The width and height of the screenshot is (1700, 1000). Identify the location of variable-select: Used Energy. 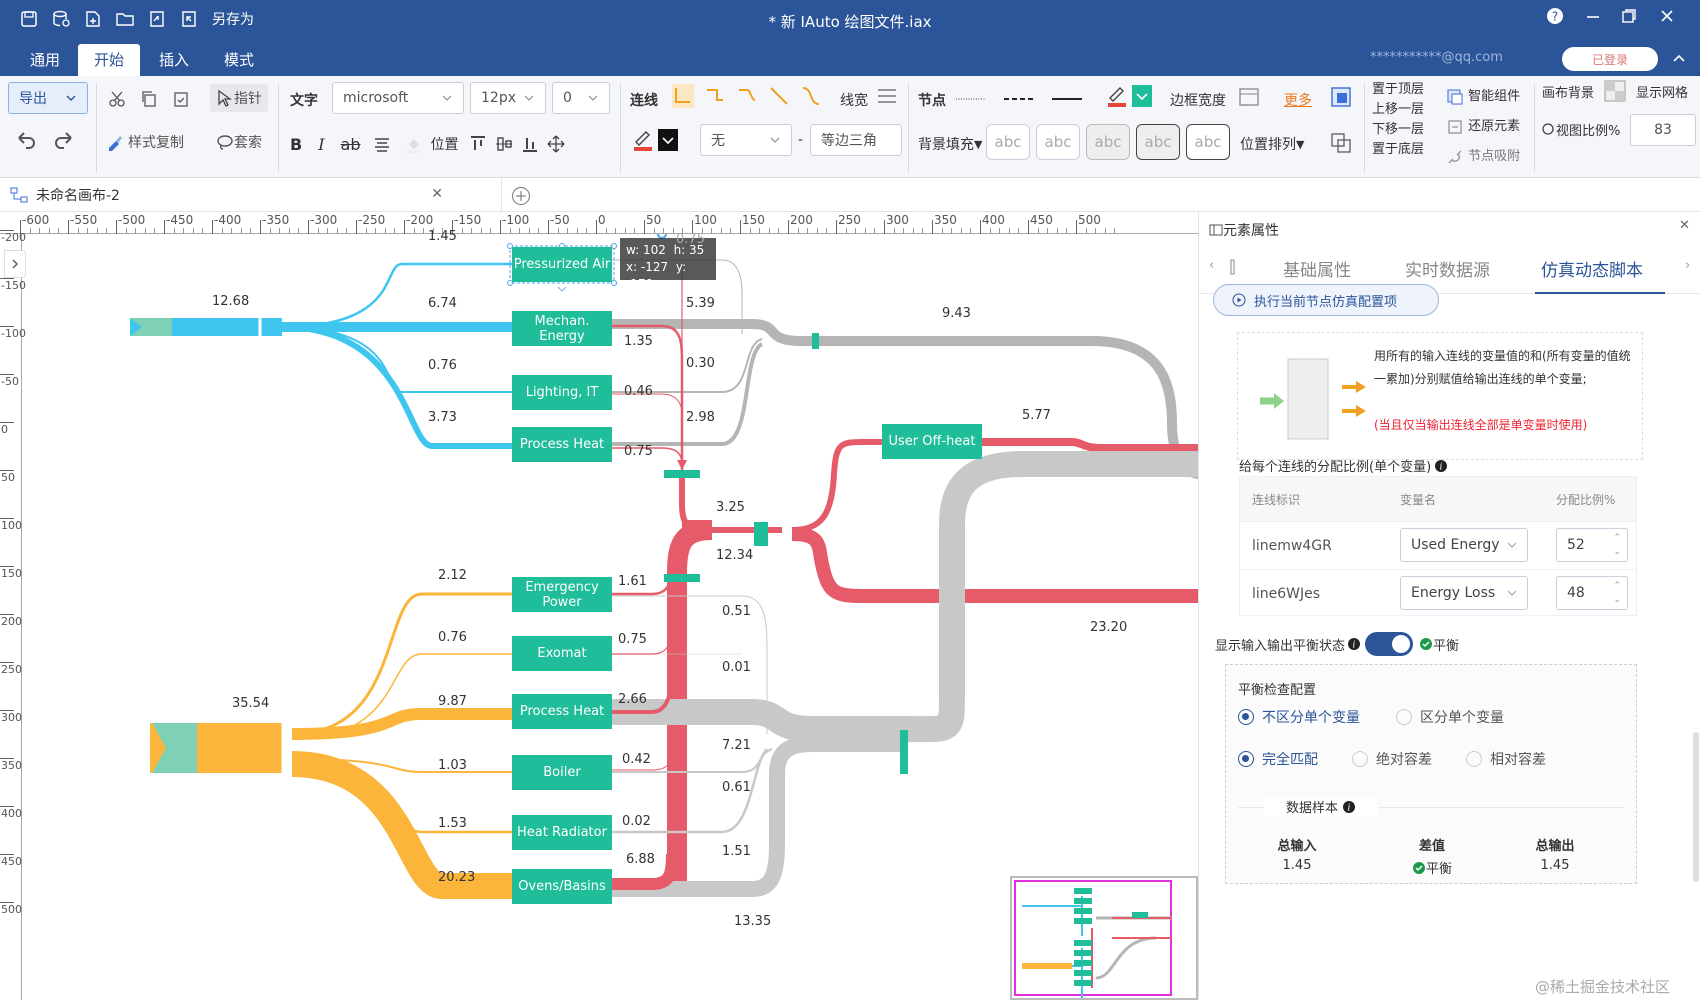
(1464, 545).